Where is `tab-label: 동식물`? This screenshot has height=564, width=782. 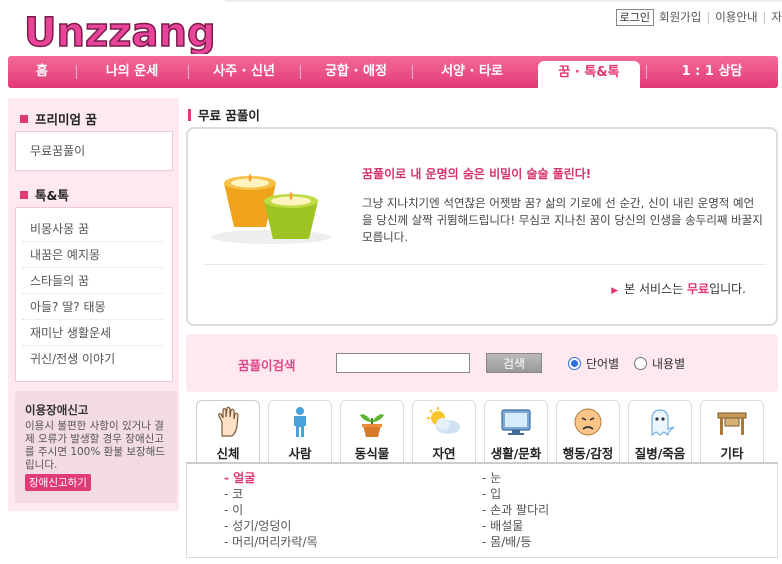
tab-label: 동식물 is located at coordinates (372, 453).